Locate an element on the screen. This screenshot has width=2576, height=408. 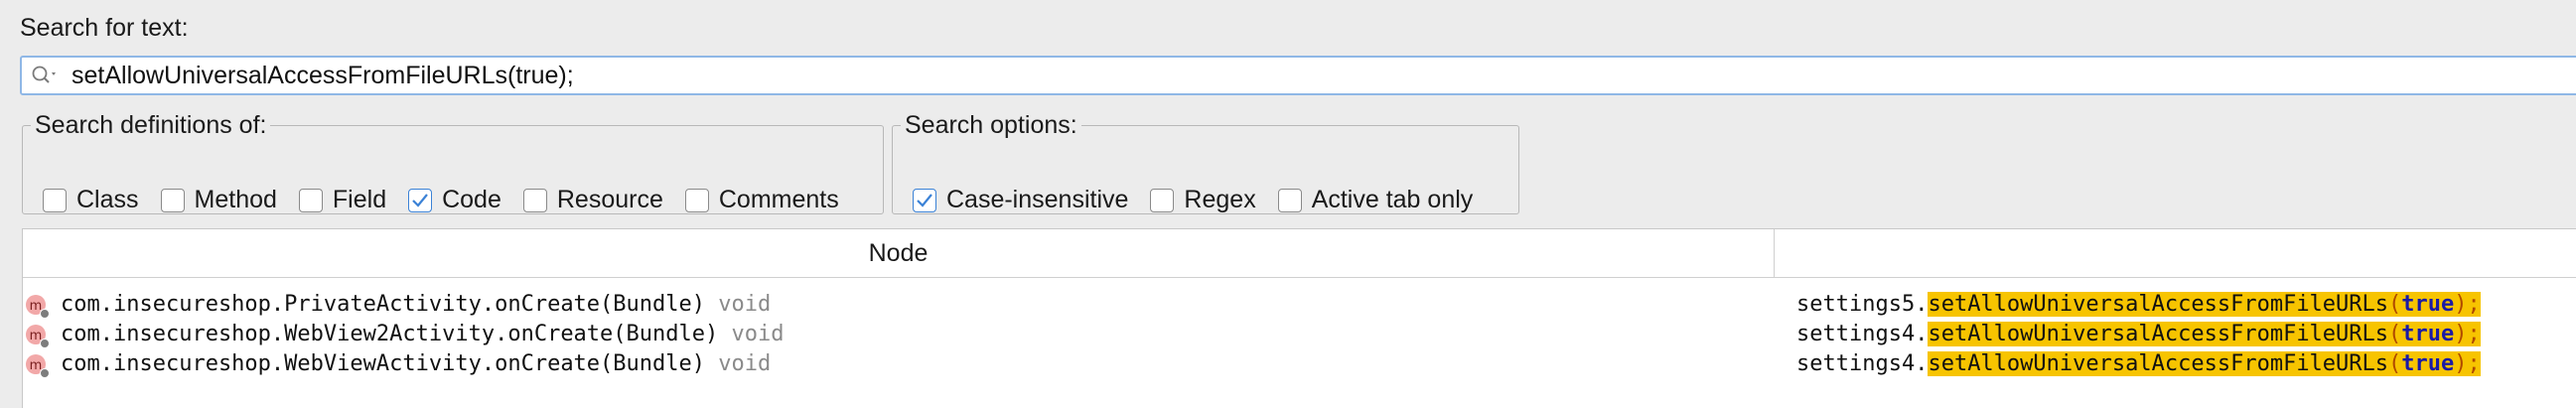
search-definitions-title: Search definitions of: is located at coordinates (151, 125).